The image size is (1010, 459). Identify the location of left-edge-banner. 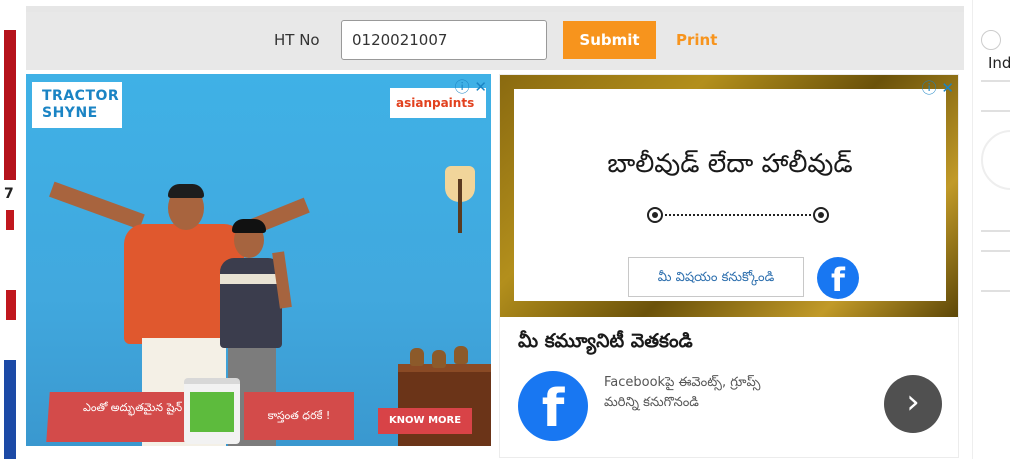
(10, 105).